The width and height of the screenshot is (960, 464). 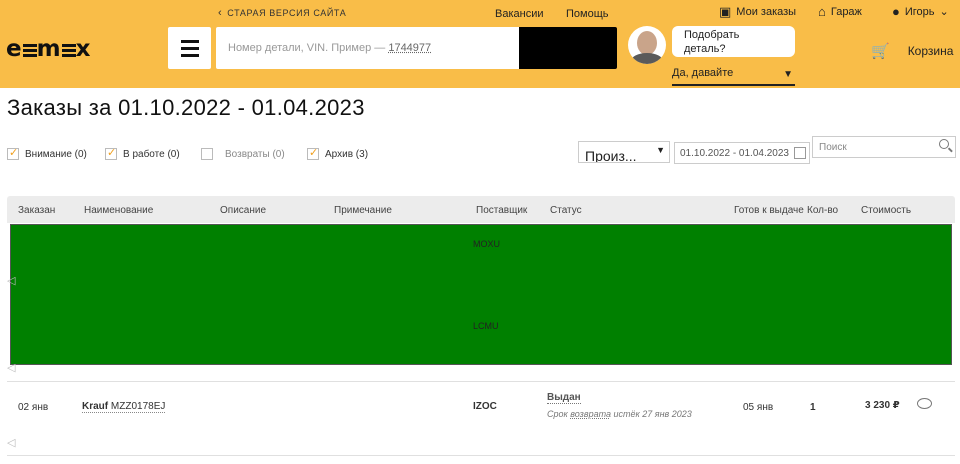 What do you see at coordinates (725, 11) in the screenshot?
I see `box-icon: ▣` at bounding box center [725, 11].